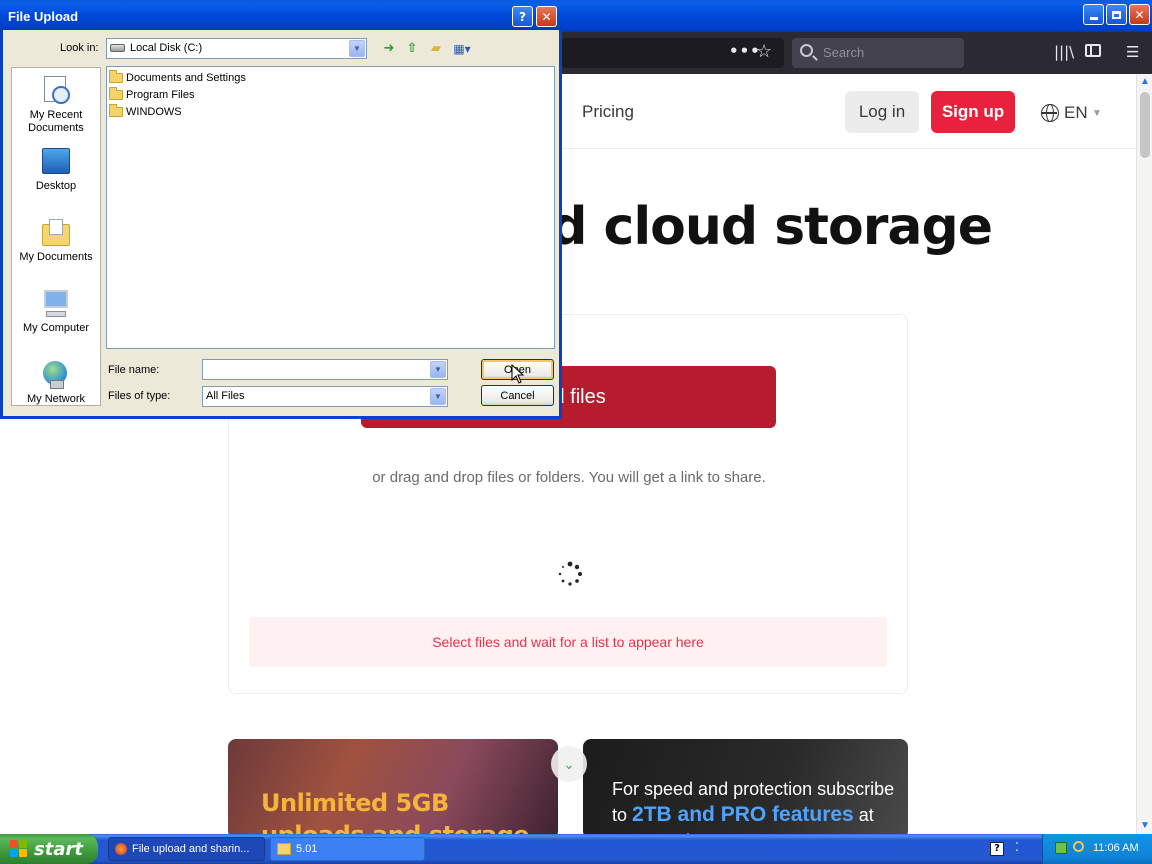  Describe the element at coordinates (1144, 826) in the screenshot. I see `scroll-down-icon: ▼` at that location.